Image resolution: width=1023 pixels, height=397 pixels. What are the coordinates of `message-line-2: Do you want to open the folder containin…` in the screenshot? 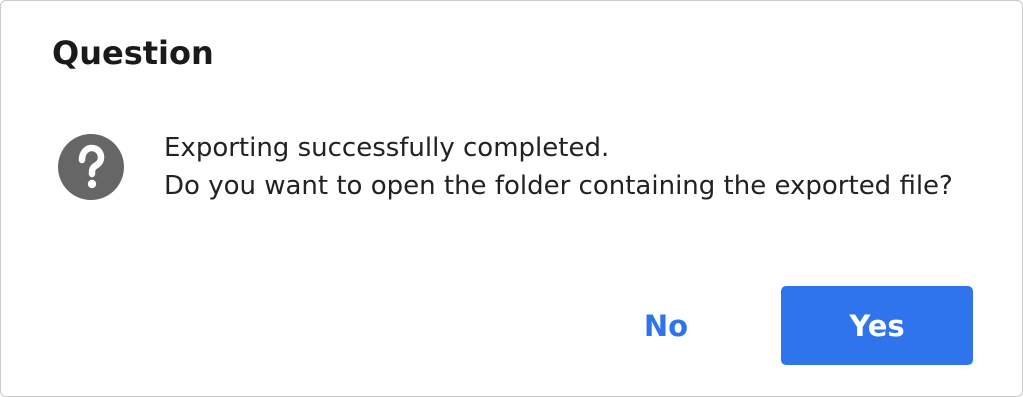 It's located at (558, 186).